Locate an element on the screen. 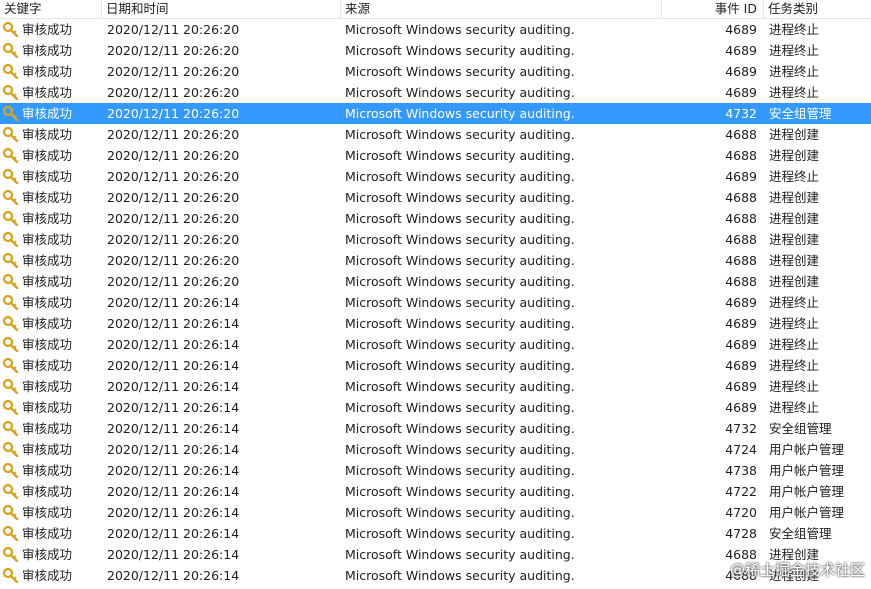  event-id-cell: 4720 is located at coordinates (741, 512).